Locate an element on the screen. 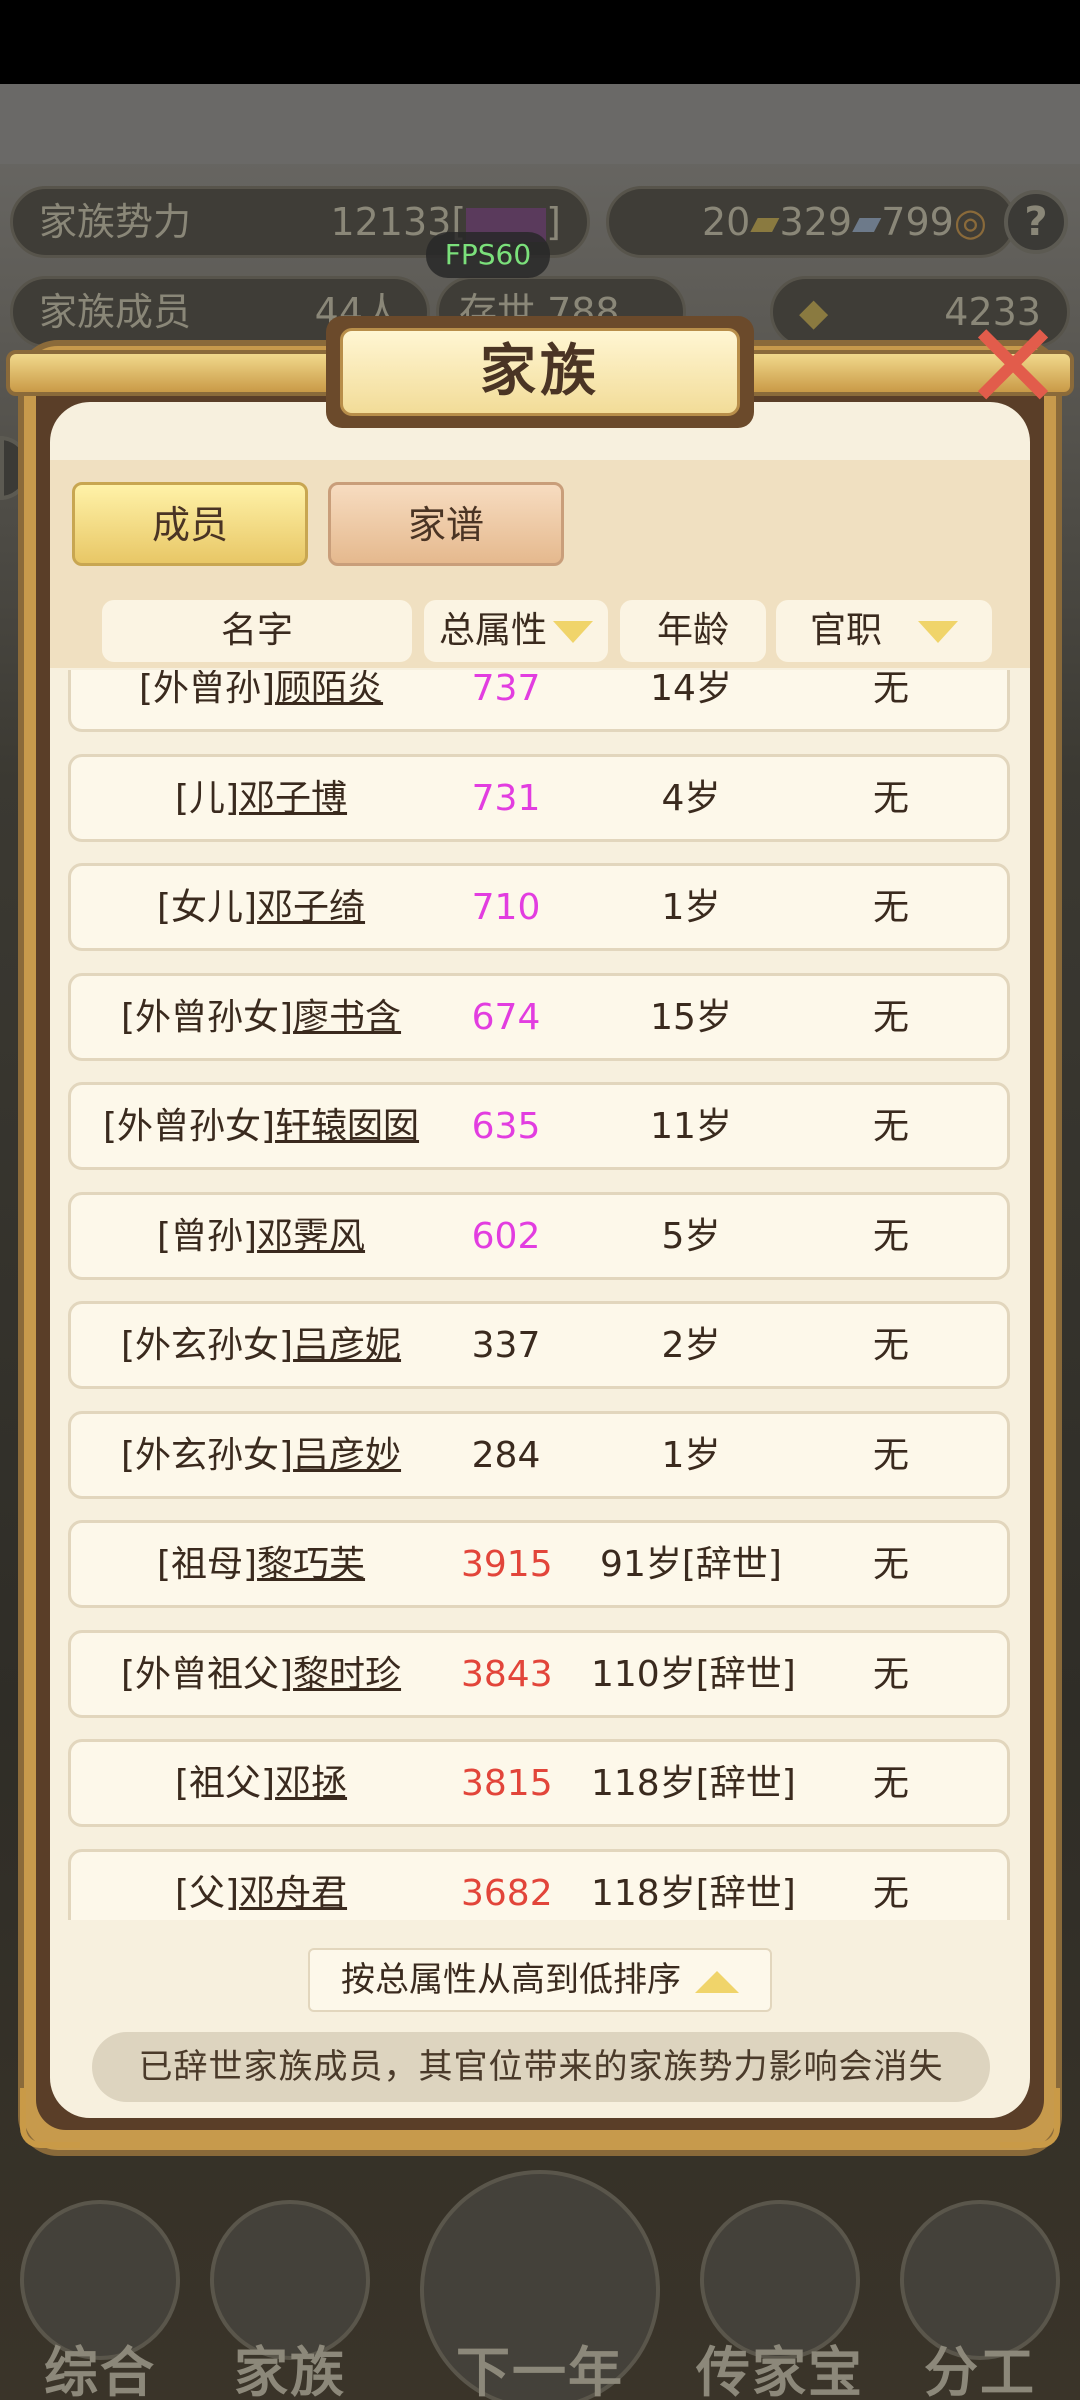  member-age: 5岁 is located at coordinates (691, 1236).